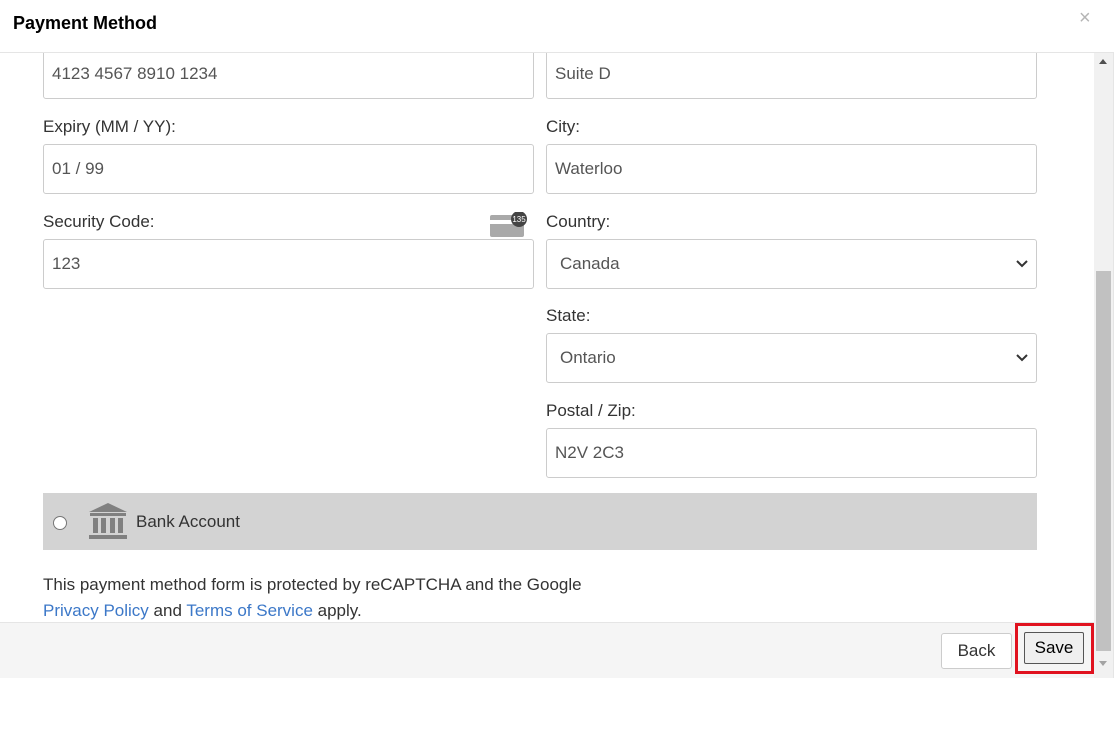 The image size is (1114, 730). I want to click on scroll-up-arrow-icon, so click(1103, 61).